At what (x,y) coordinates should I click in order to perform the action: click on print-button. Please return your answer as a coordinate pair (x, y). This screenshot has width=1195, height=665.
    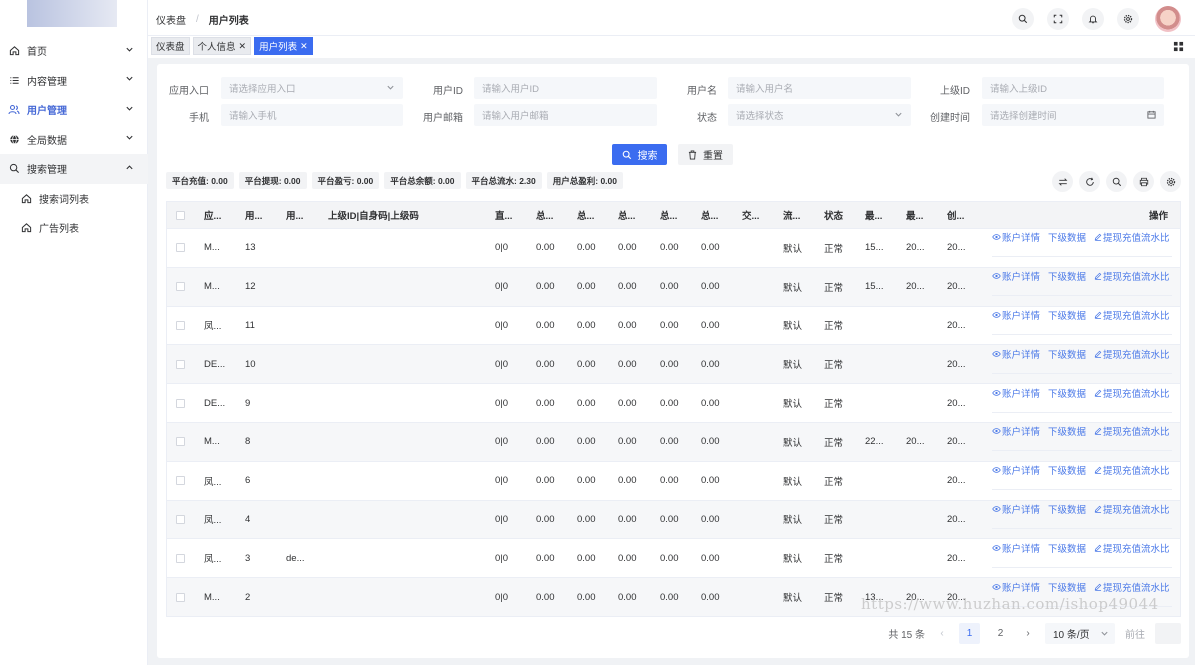
    Looking at the image, I should click on (1143, 181).